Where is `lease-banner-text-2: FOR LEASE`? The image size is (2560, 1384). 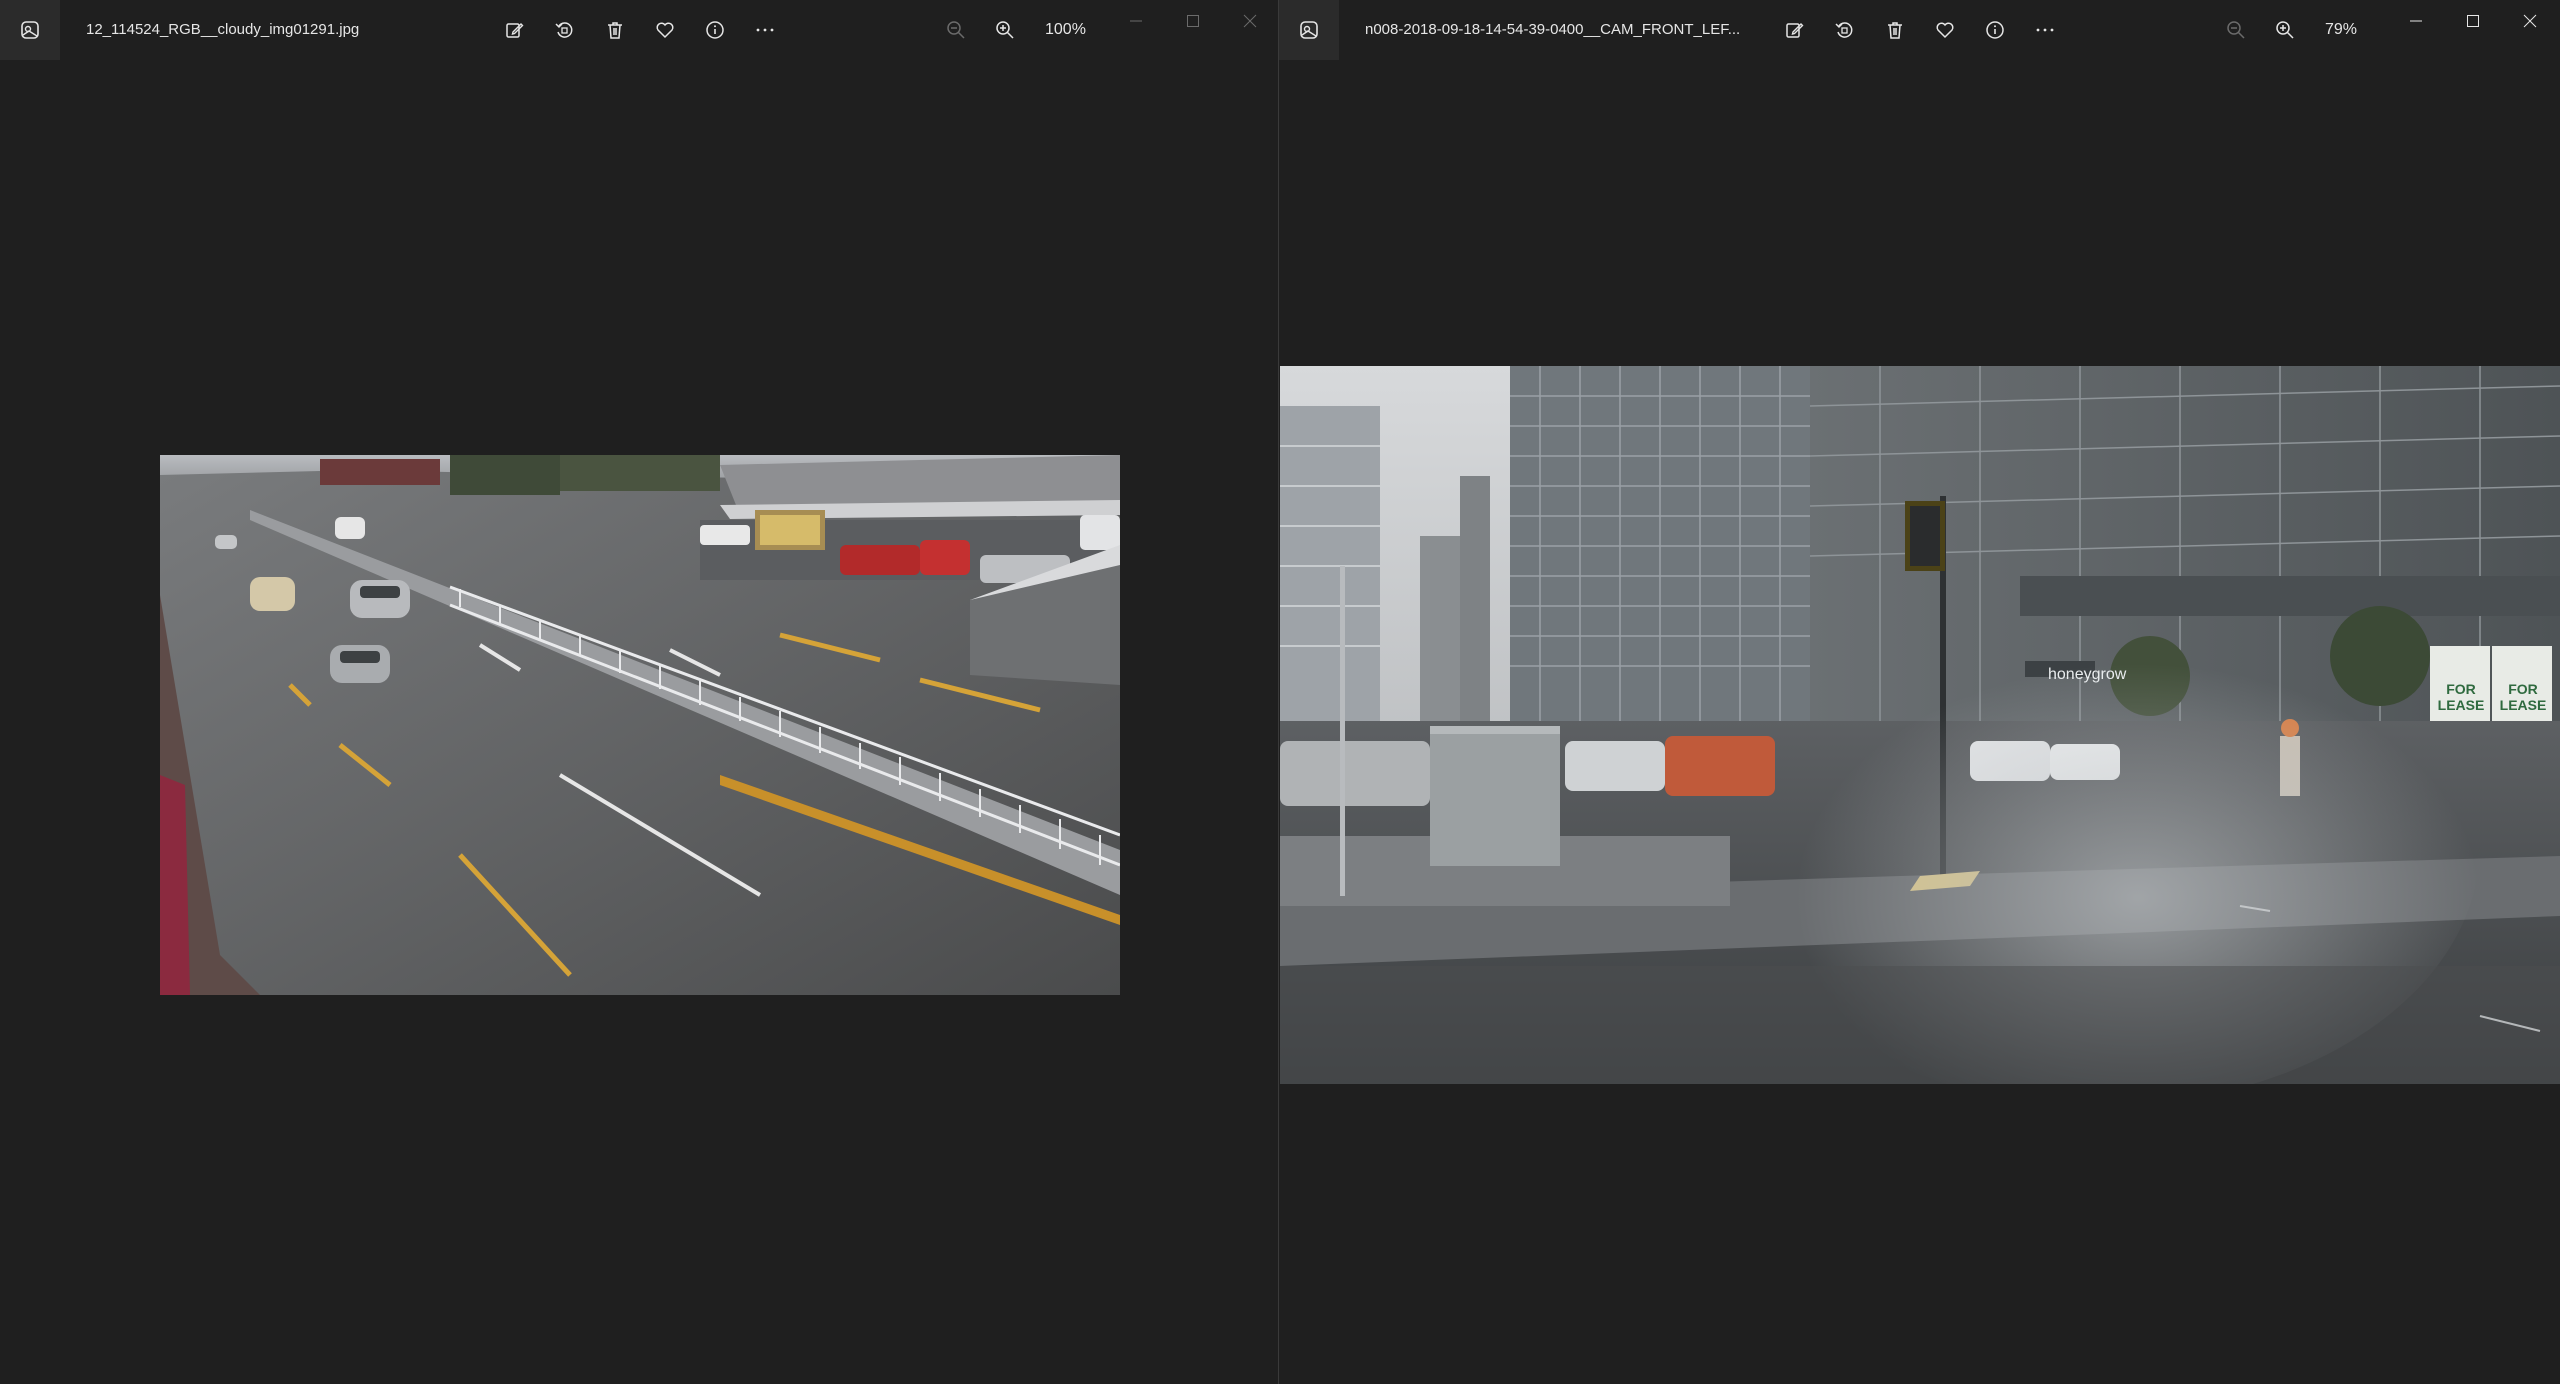
lease-banner-text-2: FOR LEASE is located at coordinates (2523, 697).